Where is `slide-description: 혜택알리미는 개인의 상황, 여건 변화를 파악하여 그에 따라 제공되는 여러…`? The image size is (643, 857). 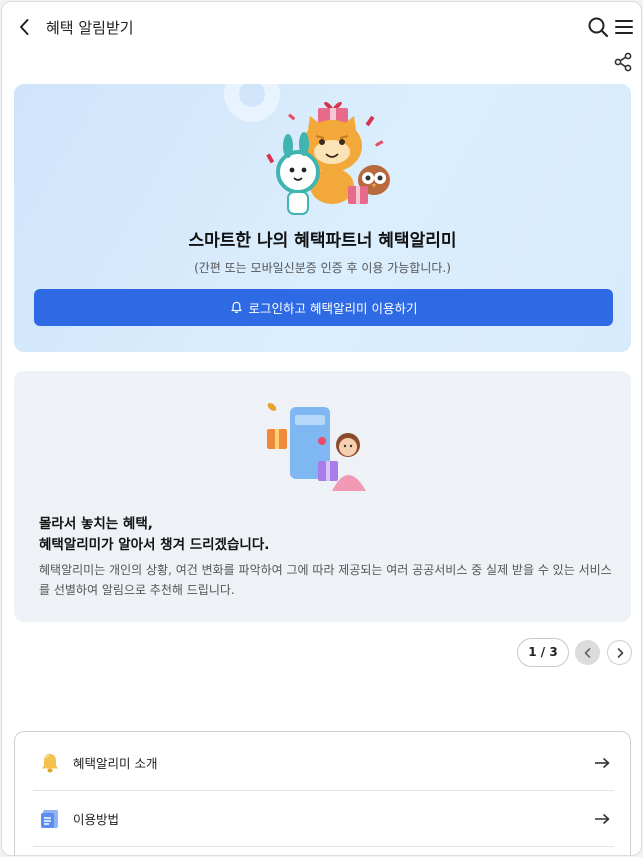
slide-description: 혜택알리미는 개인의 상황, 여건 변화를 파악하여 그에 따라 제공되는 여러… is located at coordinates (325, 580).